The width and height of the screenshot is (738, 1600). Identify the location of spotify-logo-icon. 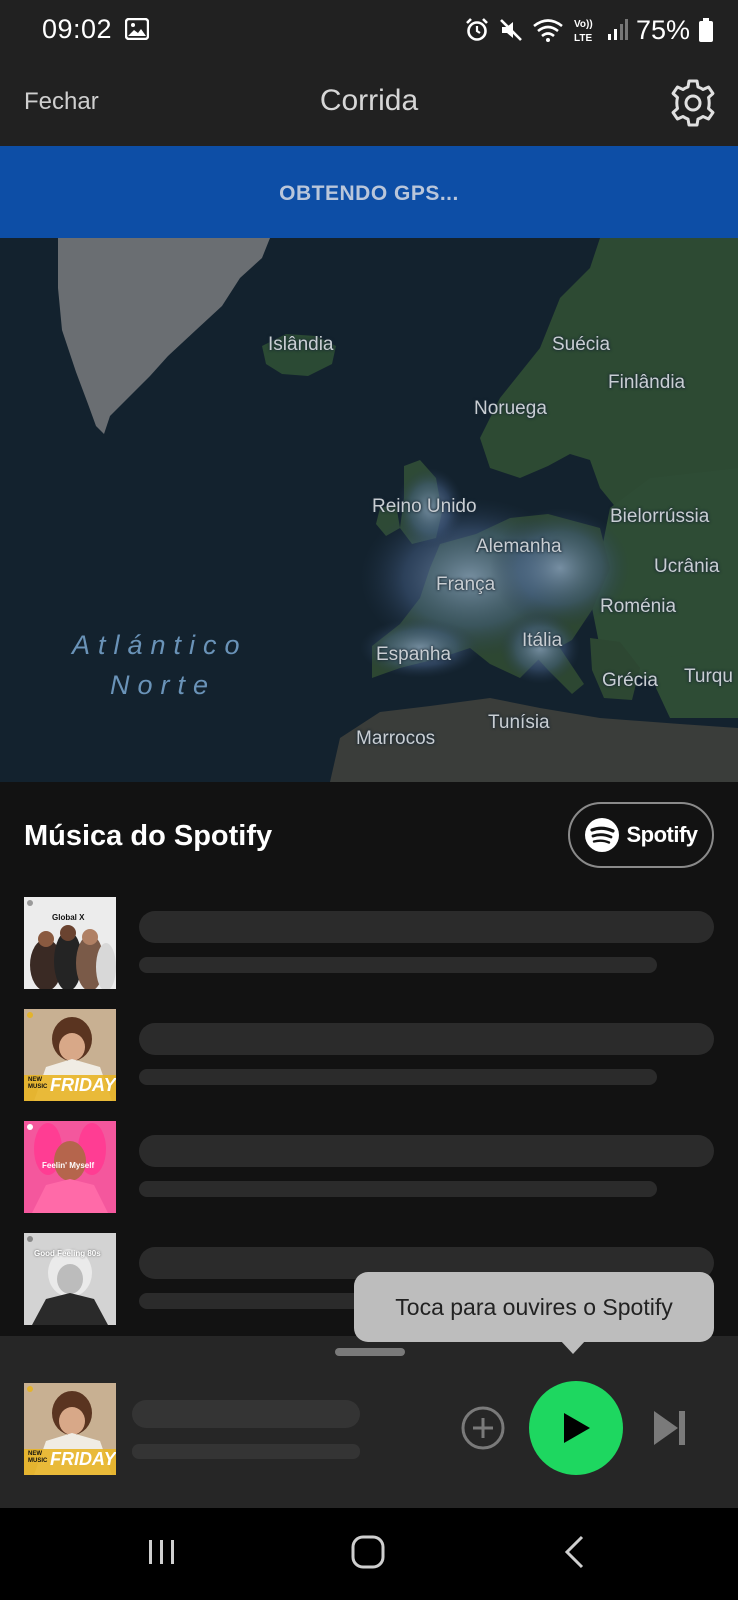
(602, 835).